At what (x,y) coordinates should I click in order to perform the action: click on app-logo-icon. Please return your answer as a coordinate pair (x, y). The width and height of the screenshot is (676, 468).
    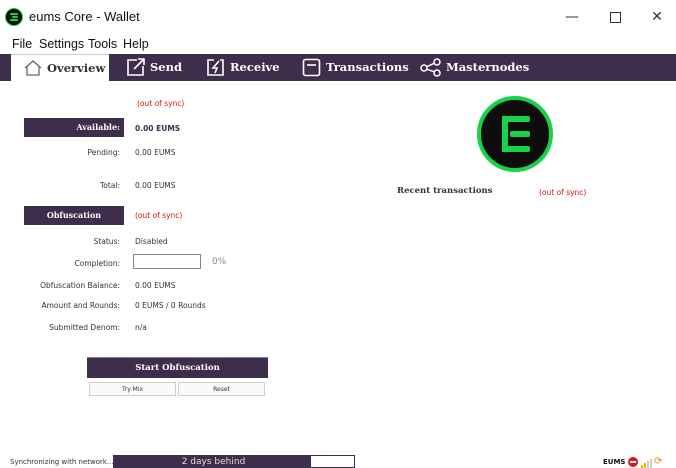
    Looking at the image, I should click on (14, 17).